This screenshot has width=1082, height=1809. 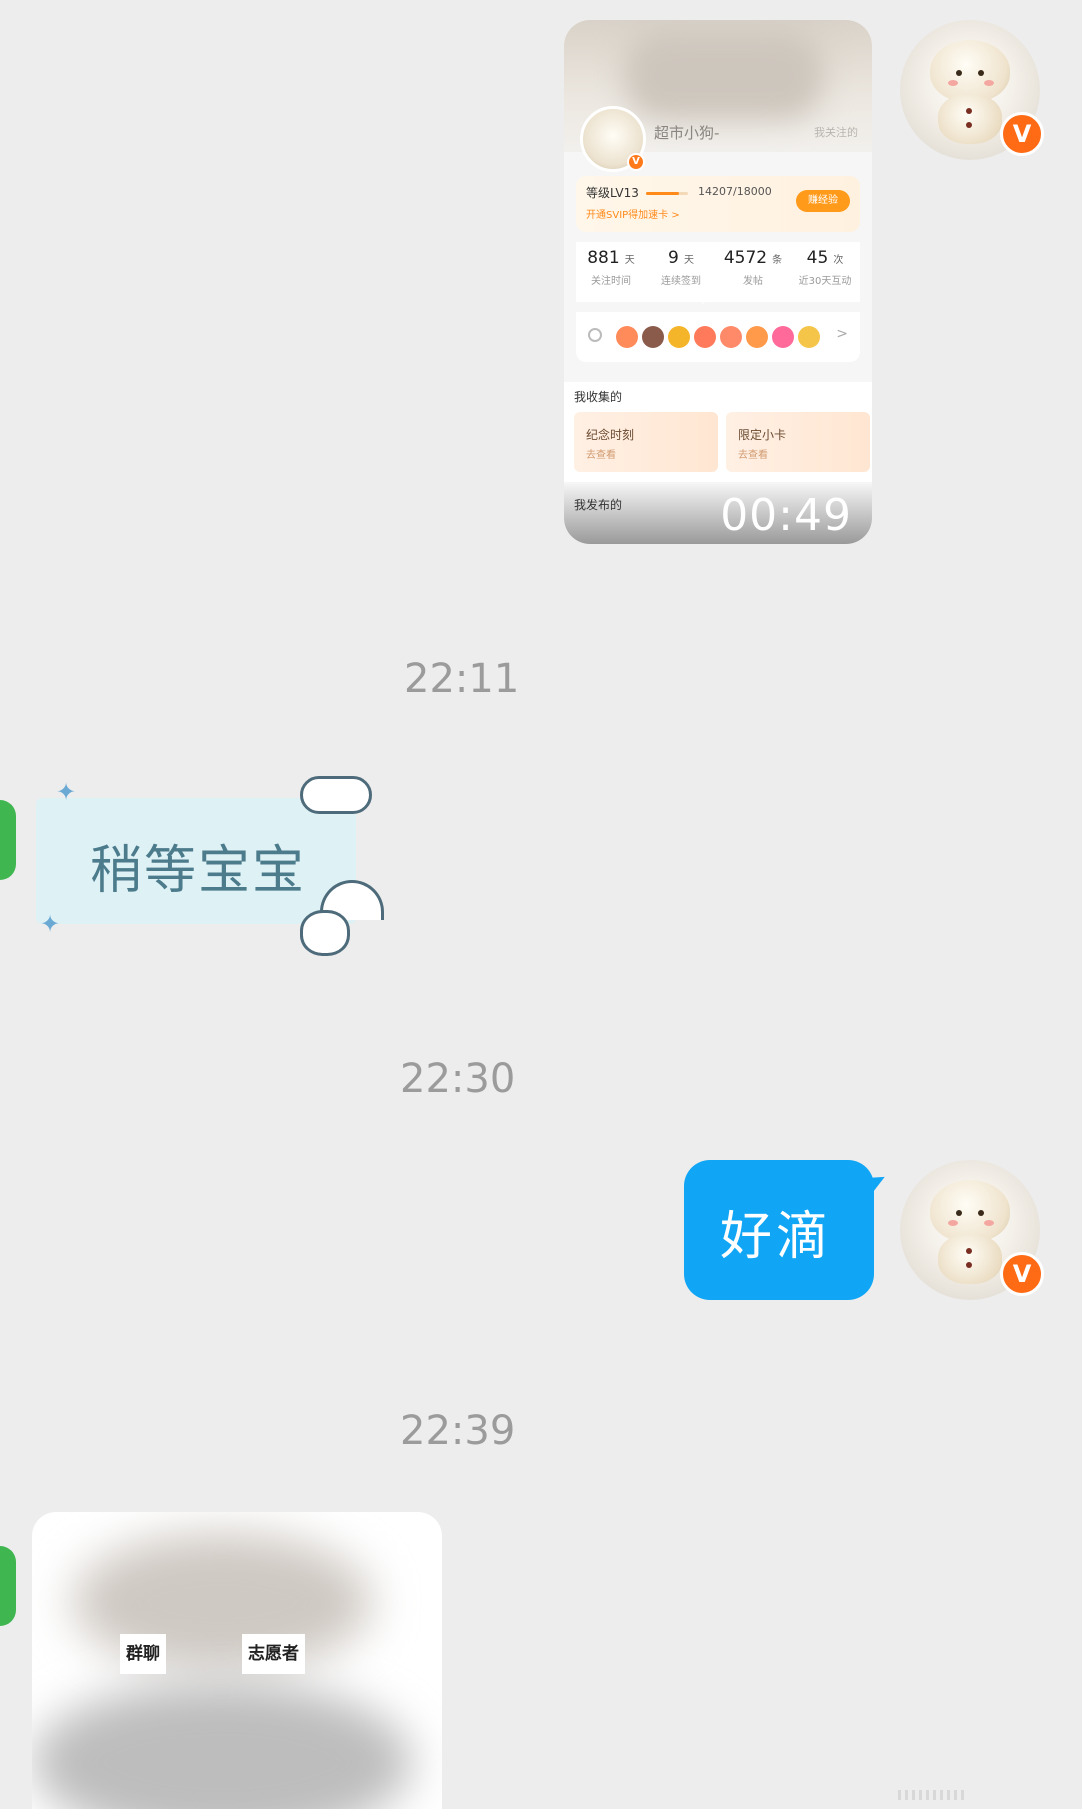 I want to click on follow-link: 我关注的, so click(x=836, y=132).